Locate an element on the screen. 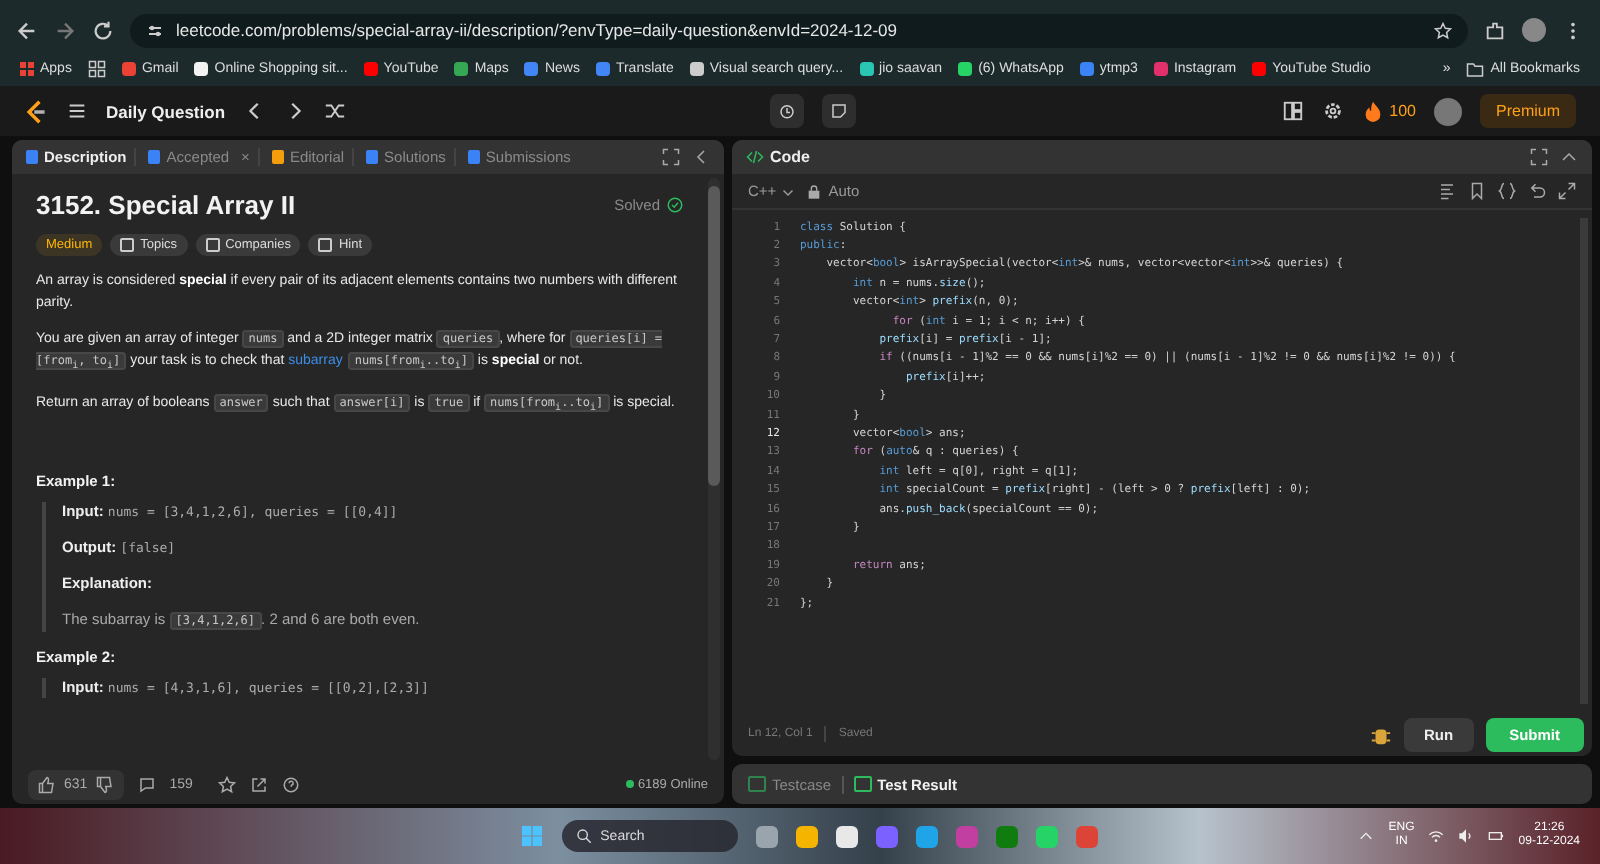 This screenshot has width=1600, height=864. collapse-icon is located at coordinates (701, 157).